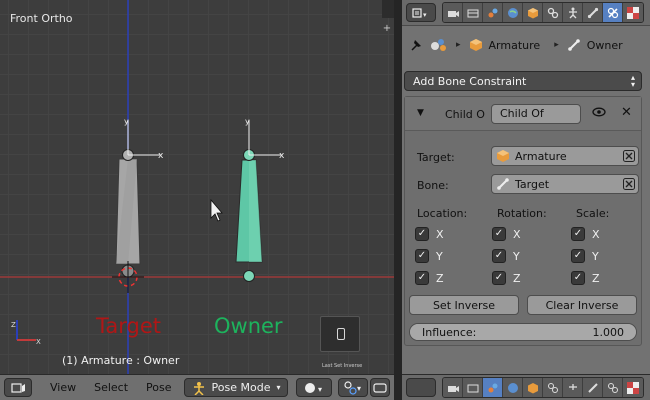 The height and width of the screenshot is (400, 650). I want to click on chevron-right-icon: ▸, so click(556, 45).